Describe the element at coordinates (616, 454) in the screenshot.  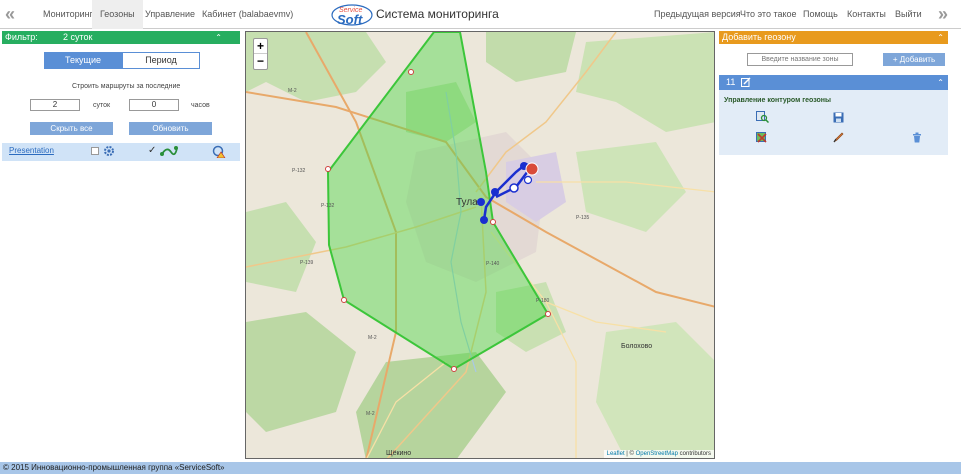
I see `leaflet-link: Leaflet` at that location.